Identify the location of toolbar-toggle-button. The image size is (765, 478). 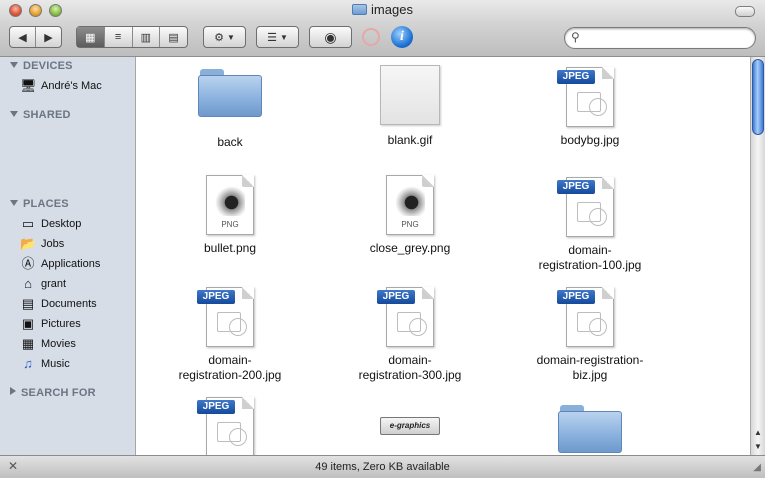
(745, 11).